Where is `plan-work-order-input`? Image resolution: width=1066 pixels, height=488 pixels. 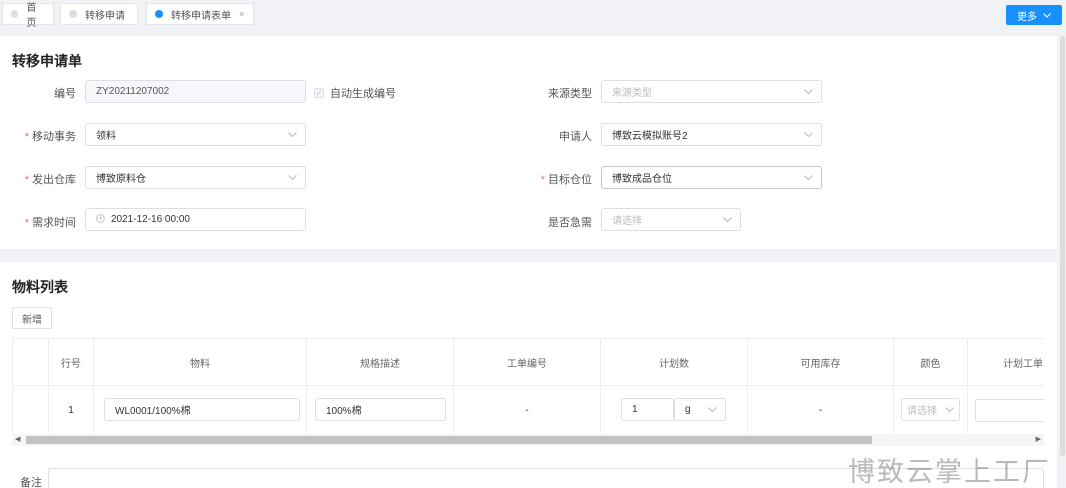 plan-work-order-input is located at coordinates (1009, 410).